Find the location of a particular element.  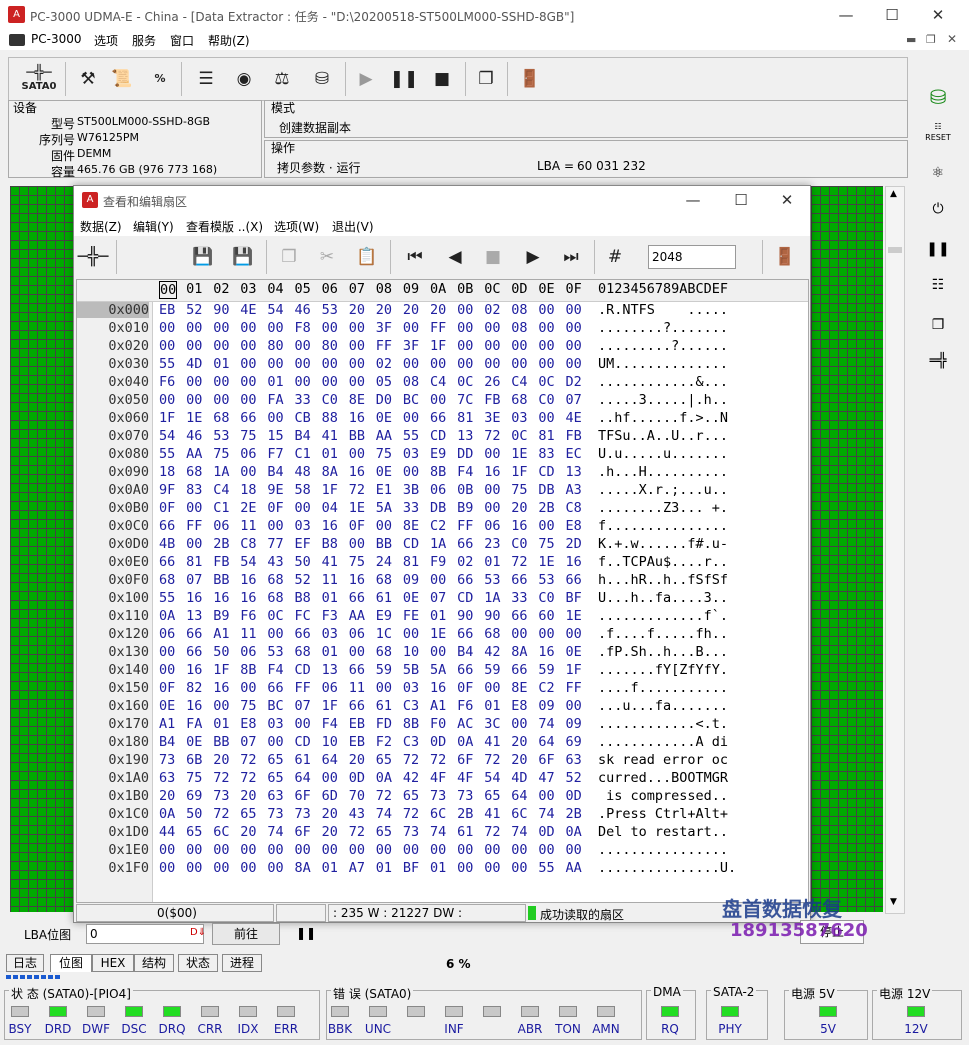

lba-map-input is located at coordinates (145, 934).